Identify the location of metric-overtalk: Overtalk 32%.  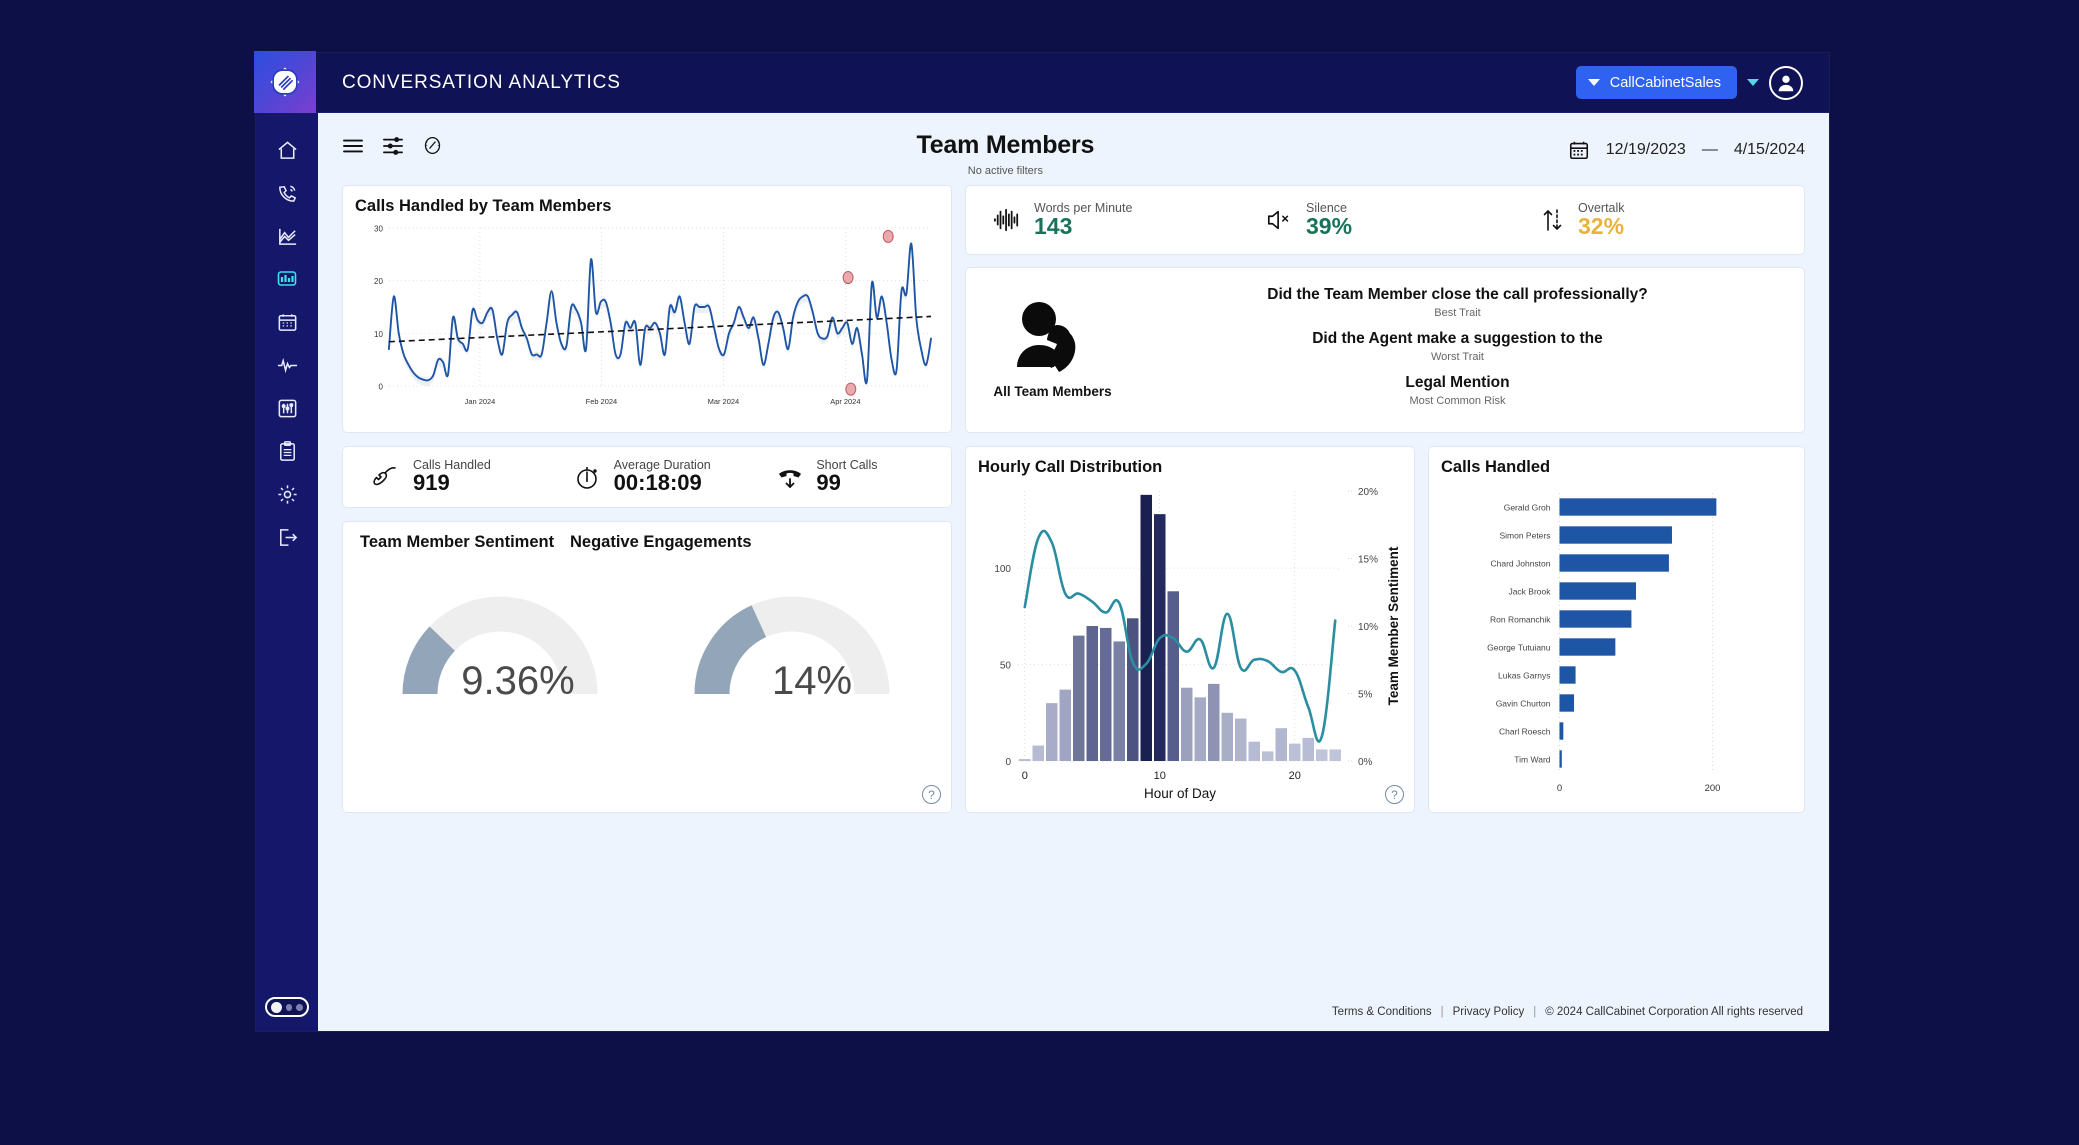
(1659, 220).